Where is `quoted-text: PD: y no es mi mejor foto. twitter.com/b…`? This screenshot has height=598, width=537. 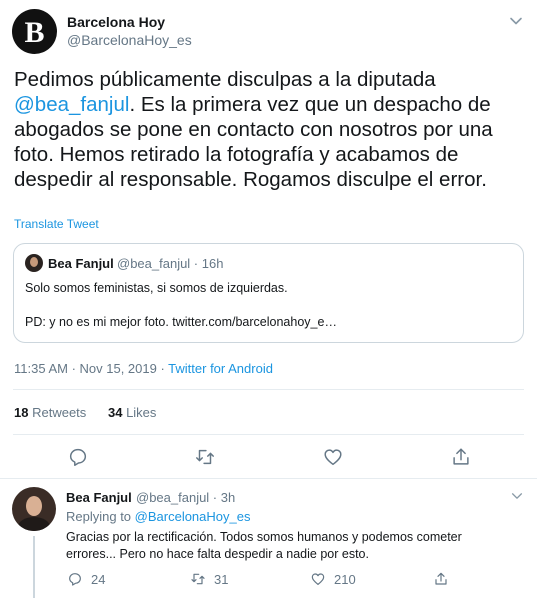
quoted-text: PD: y no es mi mejor foto. twitter.com/b… is located at coordinates (181, 322).